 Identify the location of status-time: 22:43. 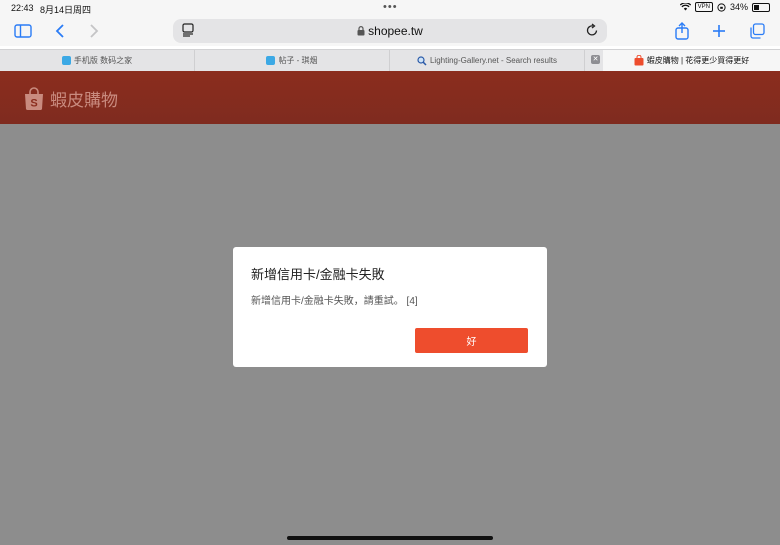
(22, 8).